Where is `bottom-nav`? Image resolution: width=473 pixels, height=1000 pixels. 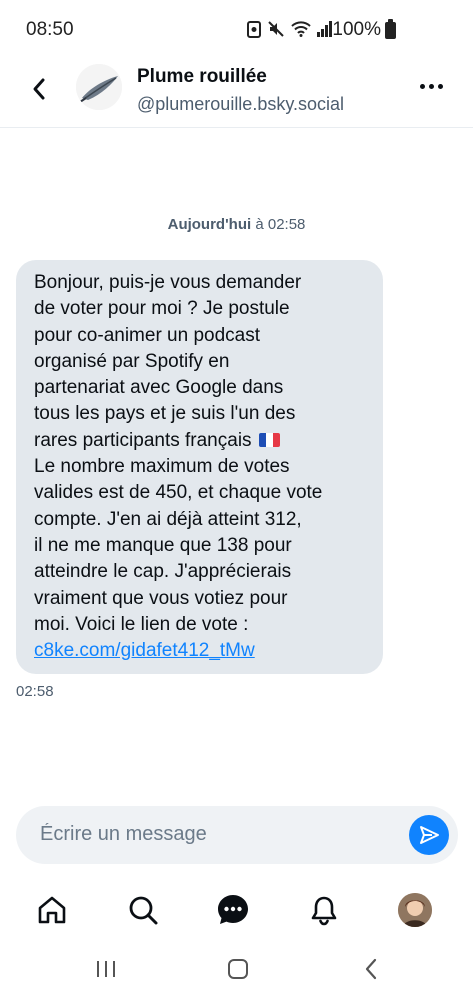
bottom-nav is located at coordinates (236, 911).